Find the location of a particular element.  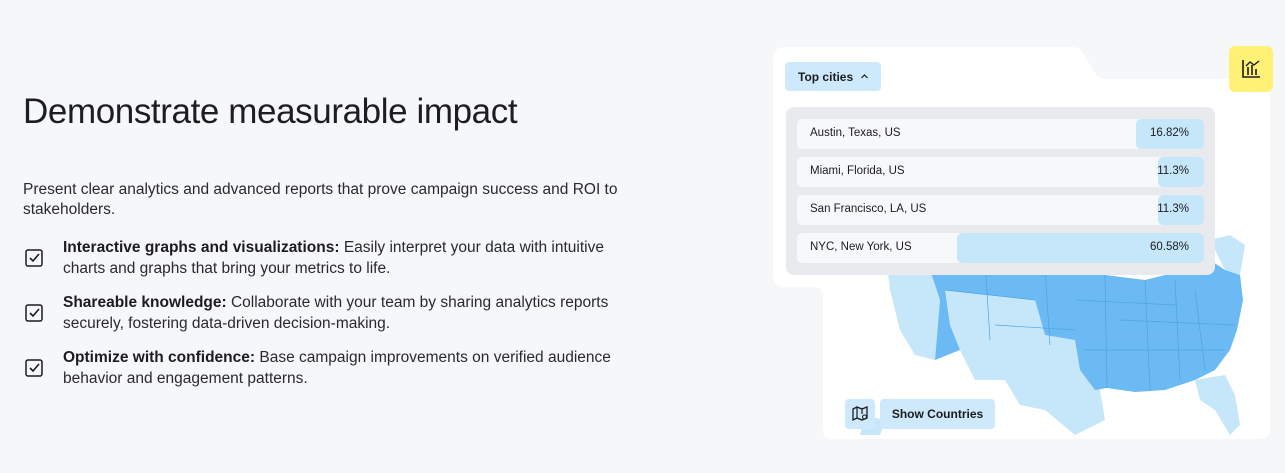

chevron-up-icon is located at coordinates (864, 76).